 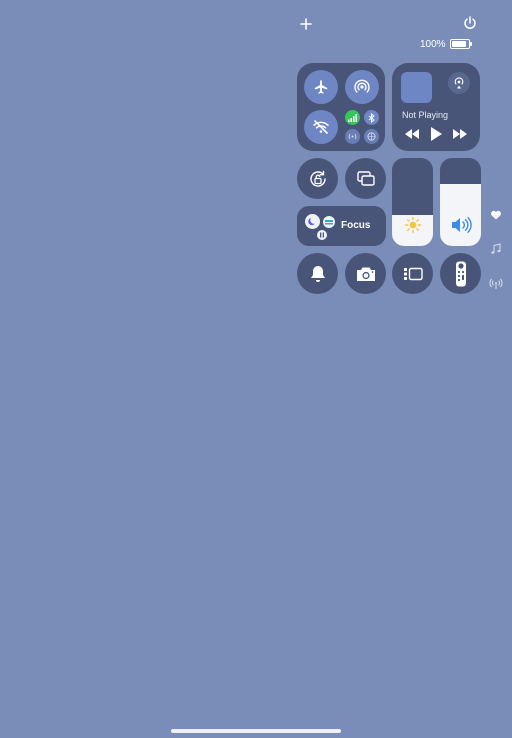 I want to click on camera-icon, so click(x=365, y=274).